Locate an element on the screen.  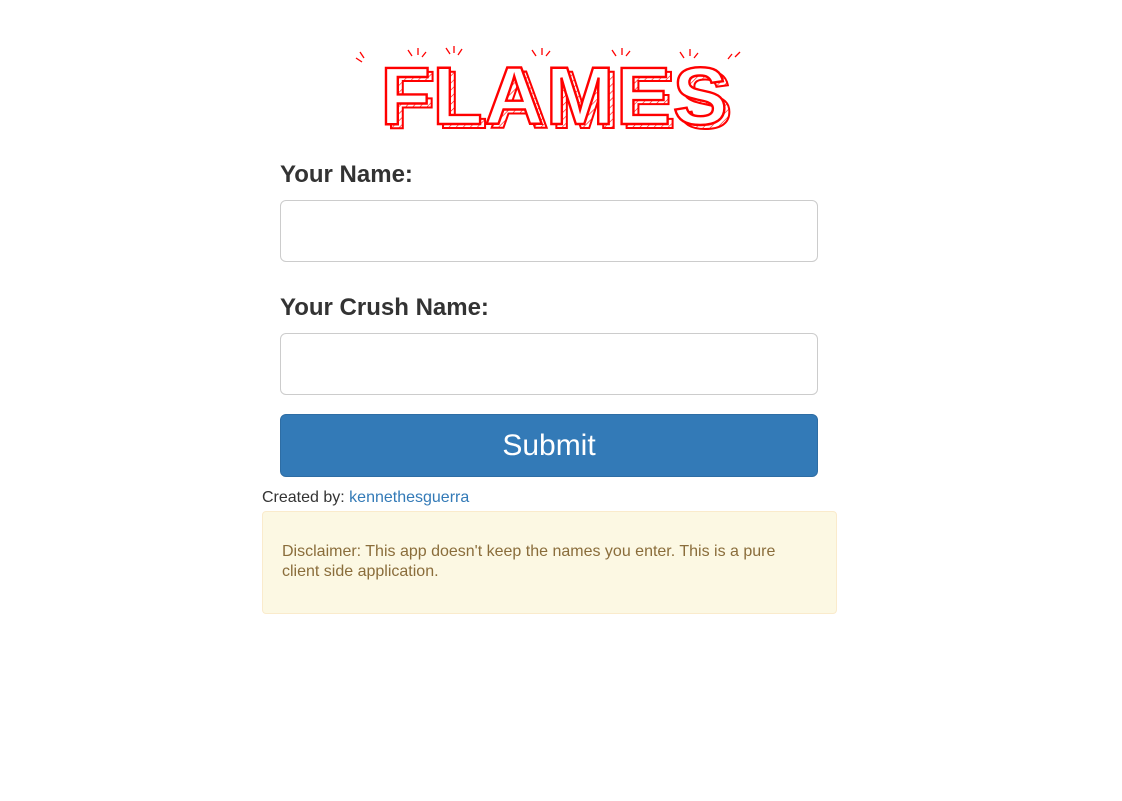
credit-prefix: Created by: is located at coordinates (303, 497).